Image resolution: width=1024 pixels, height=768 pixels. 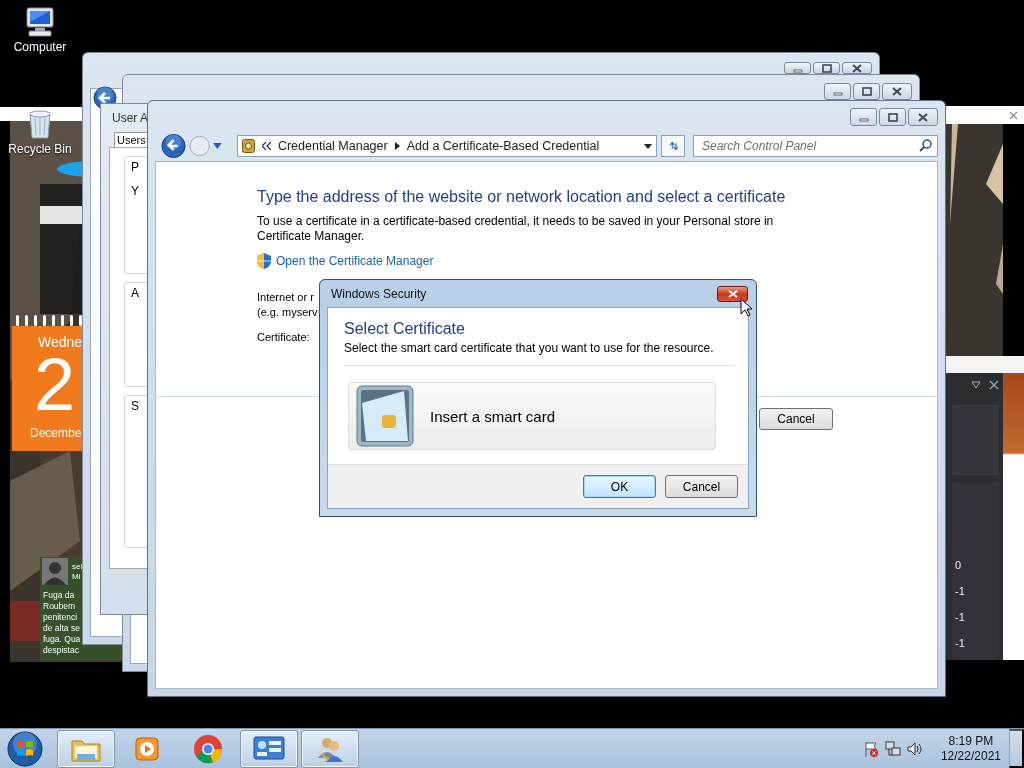 I want to click on refresh-icon, so click(x=673, y=146).